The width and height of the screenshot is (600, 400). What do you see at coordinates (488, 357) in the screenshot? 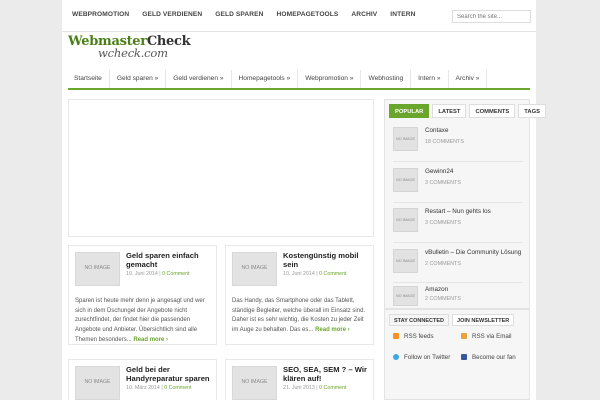
I see `facebook-link: Become our fan` at bounding box center [488, 357].